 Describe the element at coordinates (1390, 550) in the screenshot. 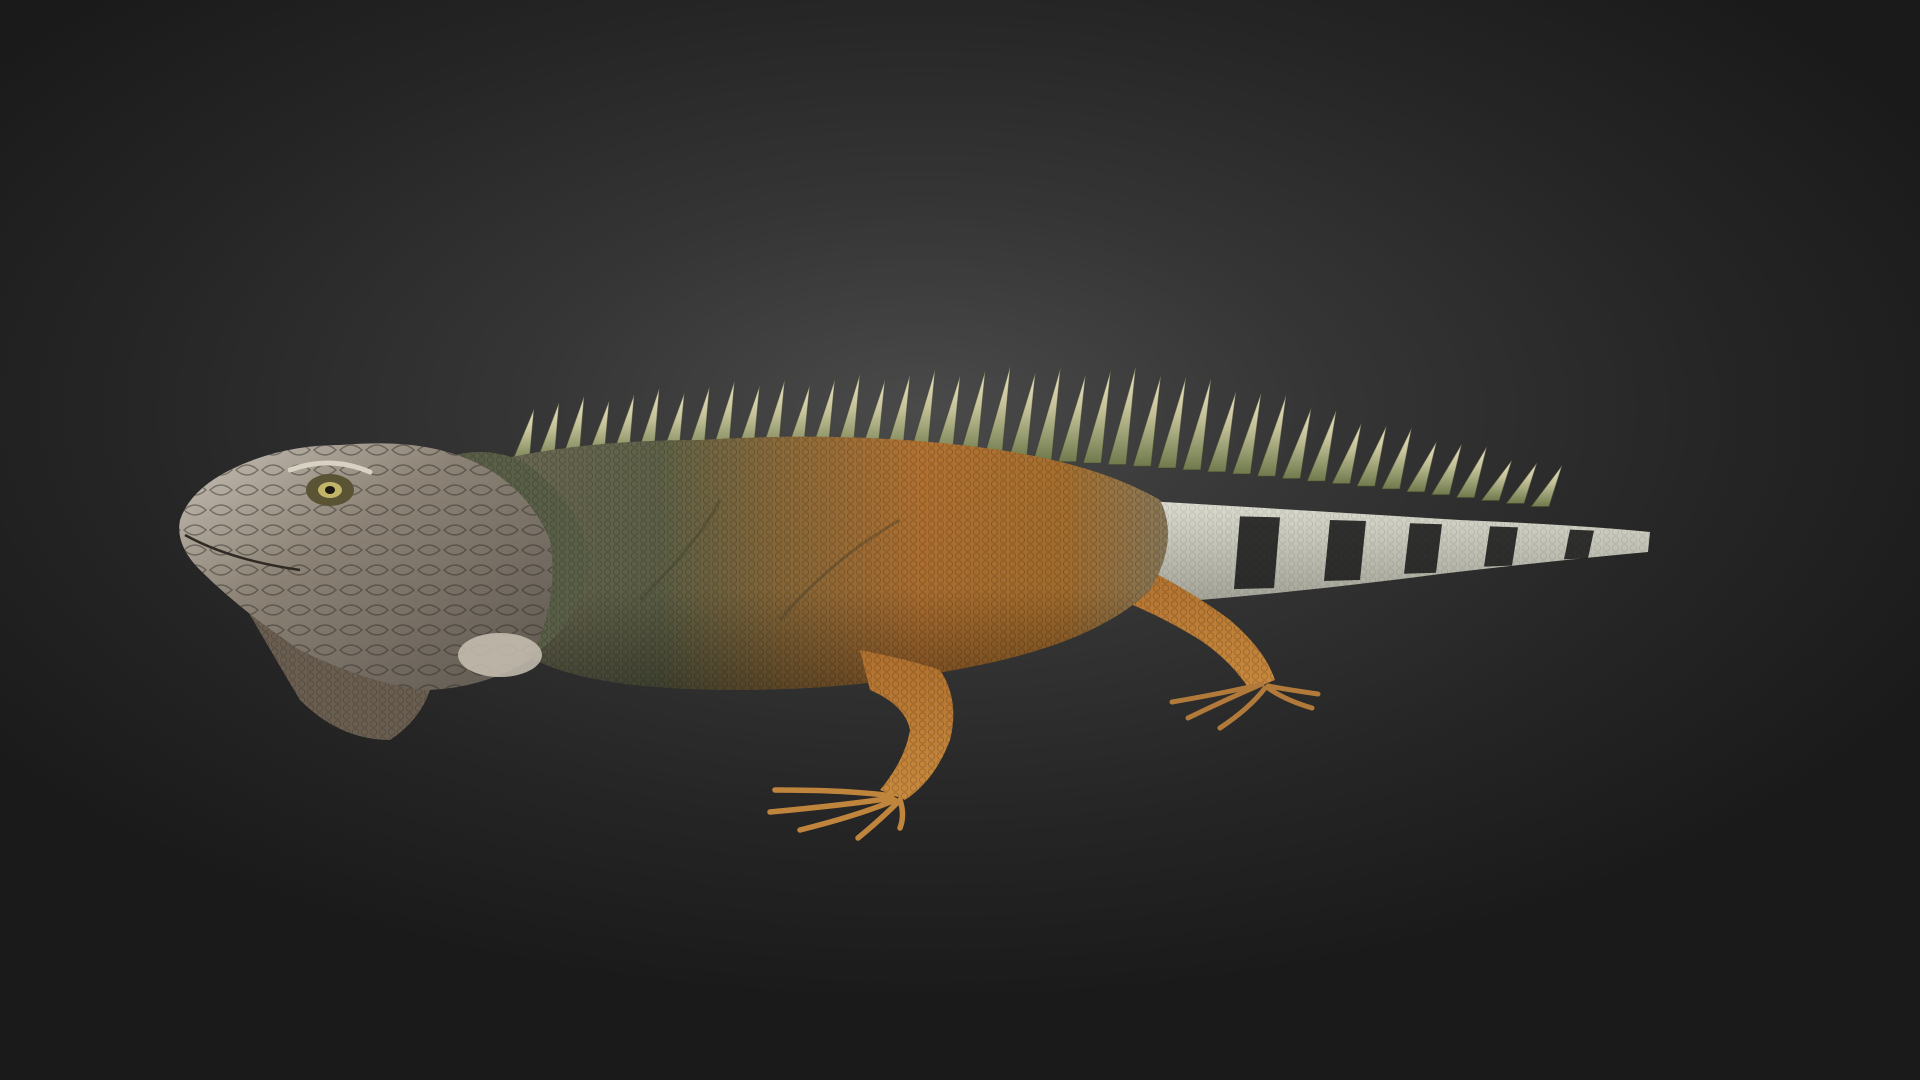

I see `iguana-tail` at that location.